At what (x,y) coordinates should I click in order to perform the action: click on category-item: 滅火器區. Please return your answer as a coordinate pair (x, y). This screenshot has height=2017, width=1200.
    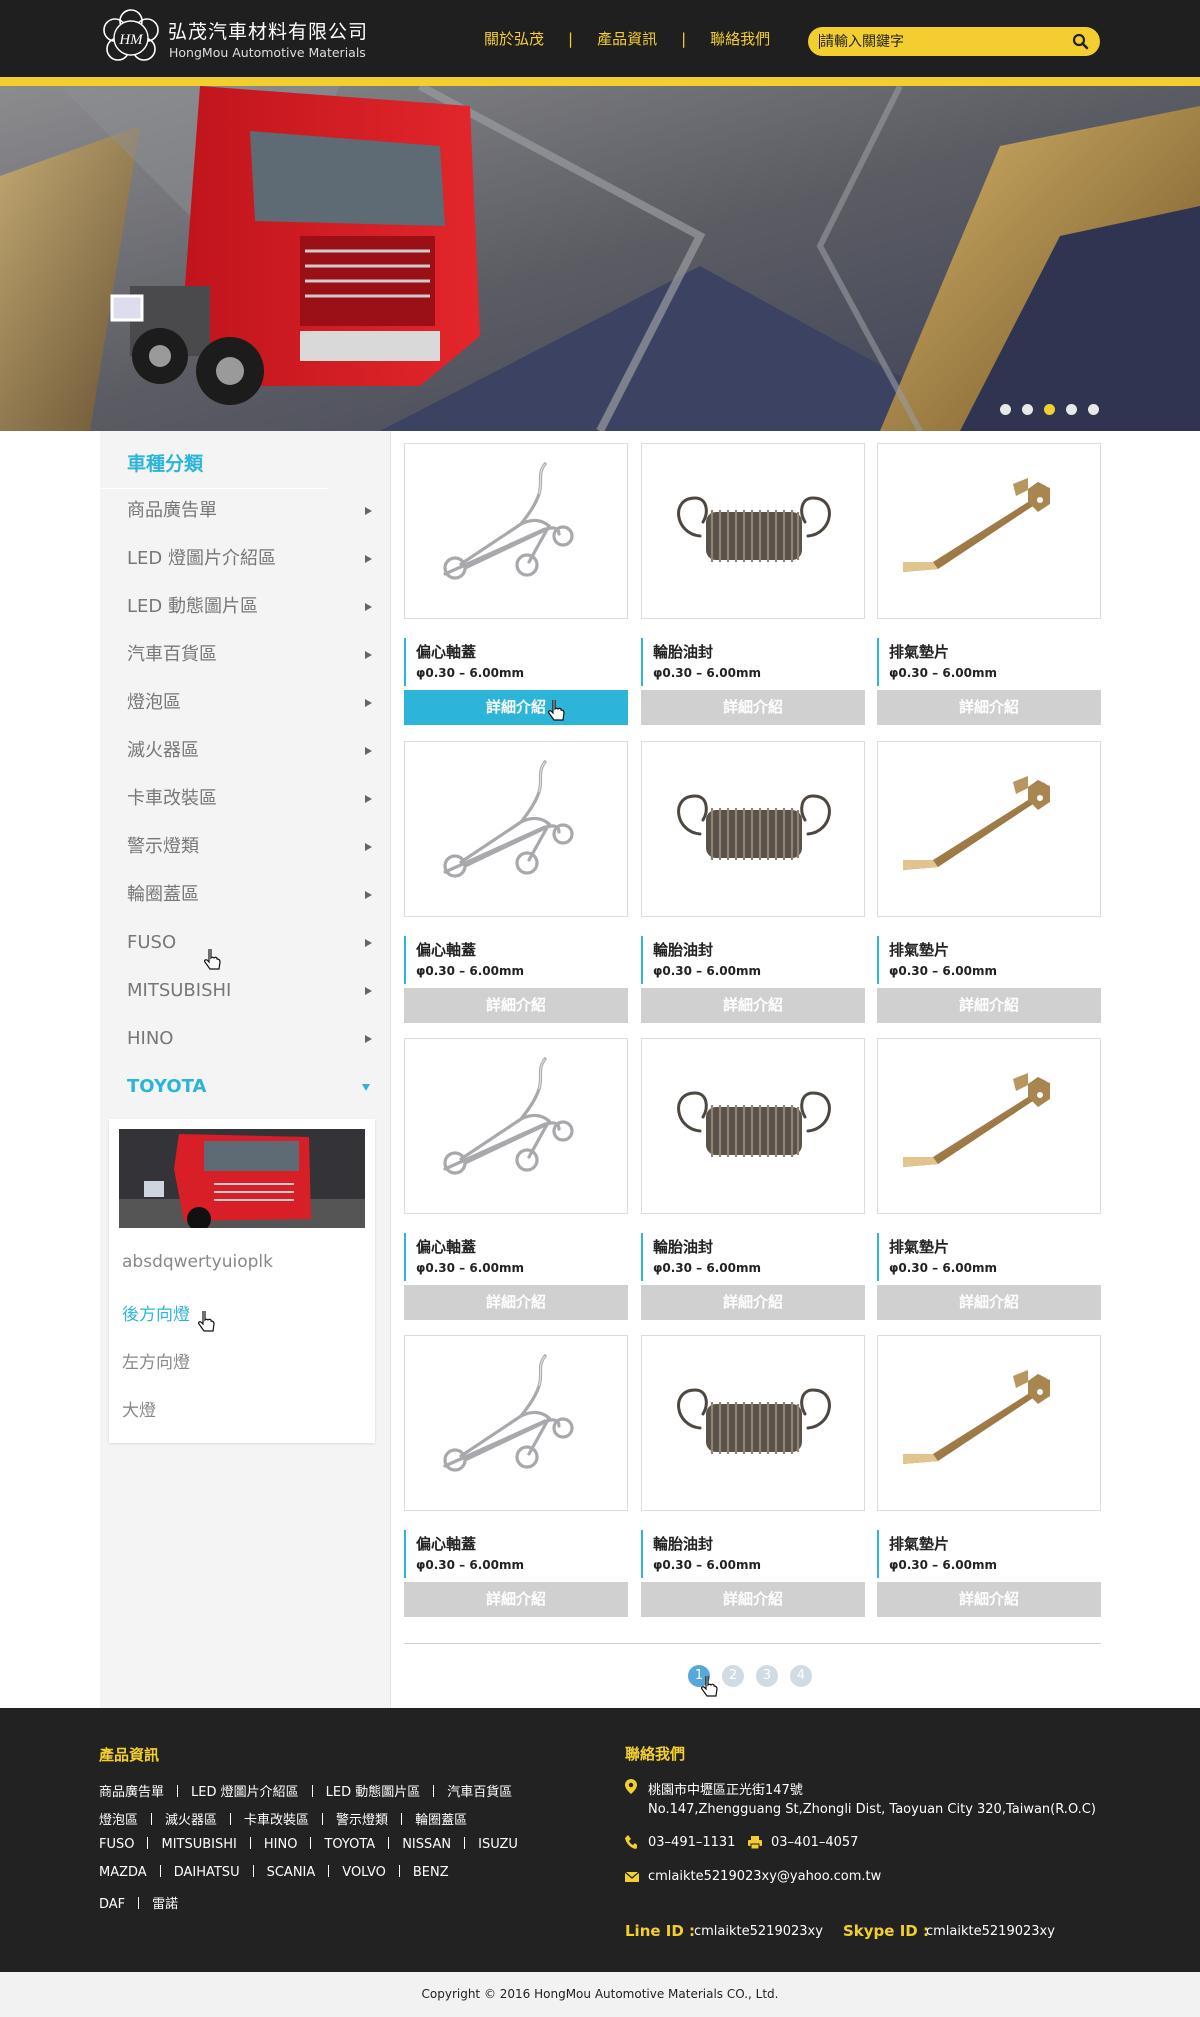
    Looking at the image, I should click on (252, 751).